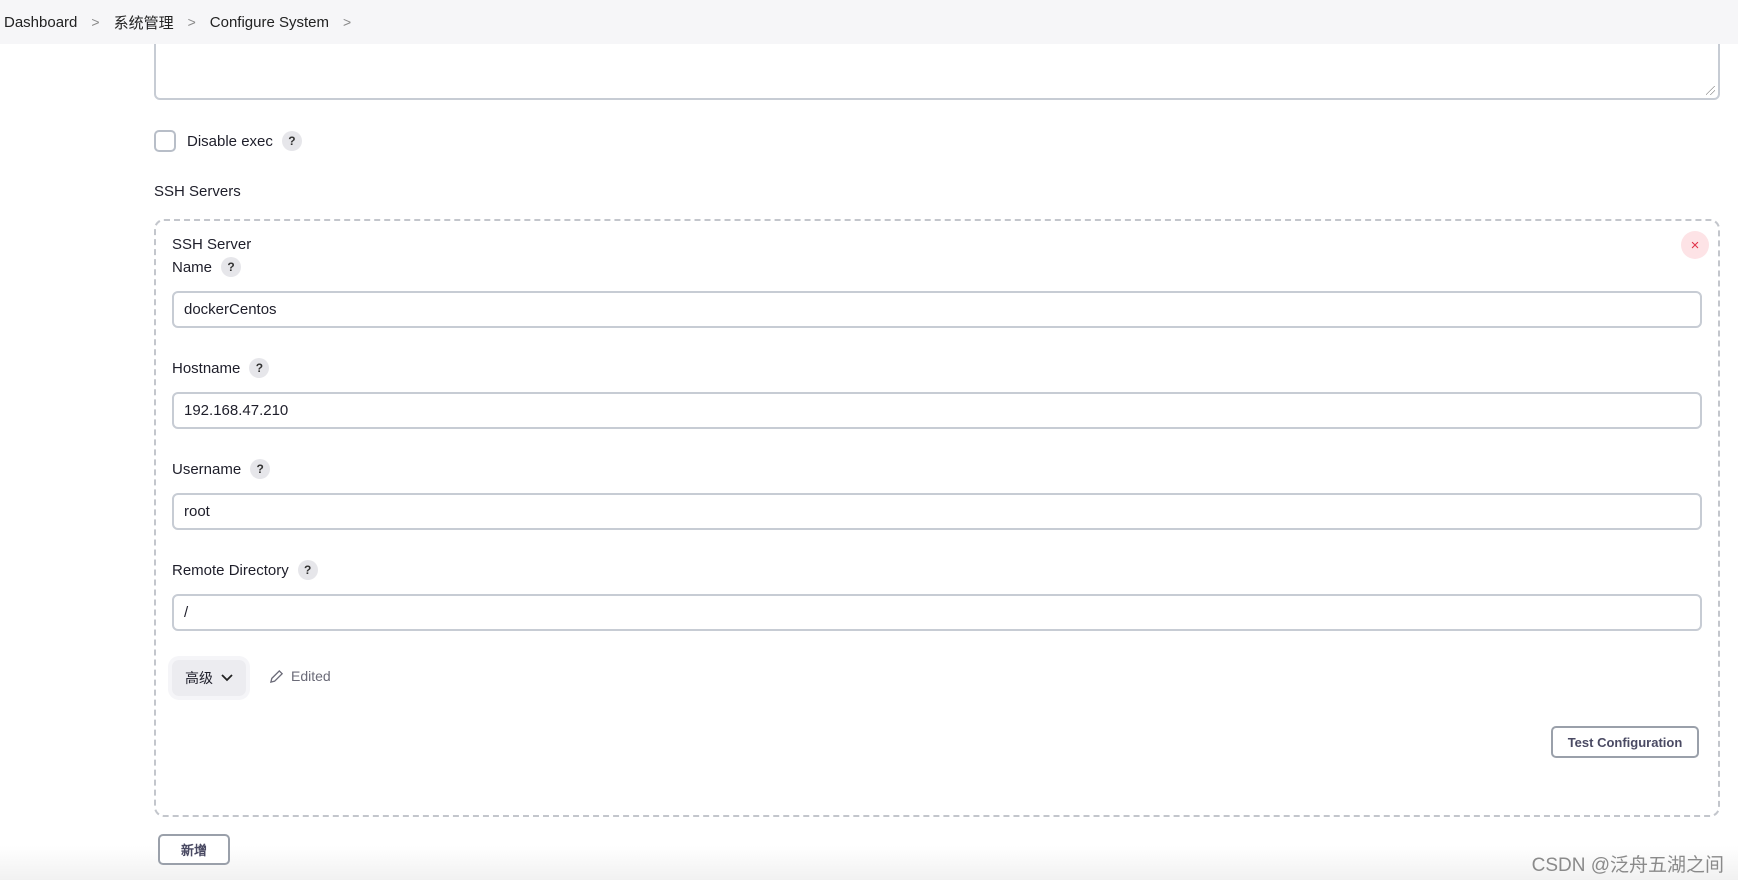 The width and height of the screenshot is (1738, 880). Describe the element at coordinates (212, 244) in the screenshot. I see `ssh-server-title: SSH Server` at that location.